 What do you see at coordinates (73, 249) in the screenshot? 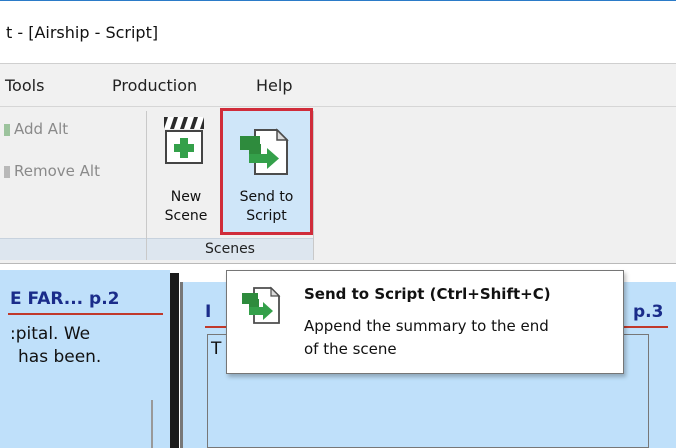
I see `alts-group-label-bar` at bounding box center [73, 249].